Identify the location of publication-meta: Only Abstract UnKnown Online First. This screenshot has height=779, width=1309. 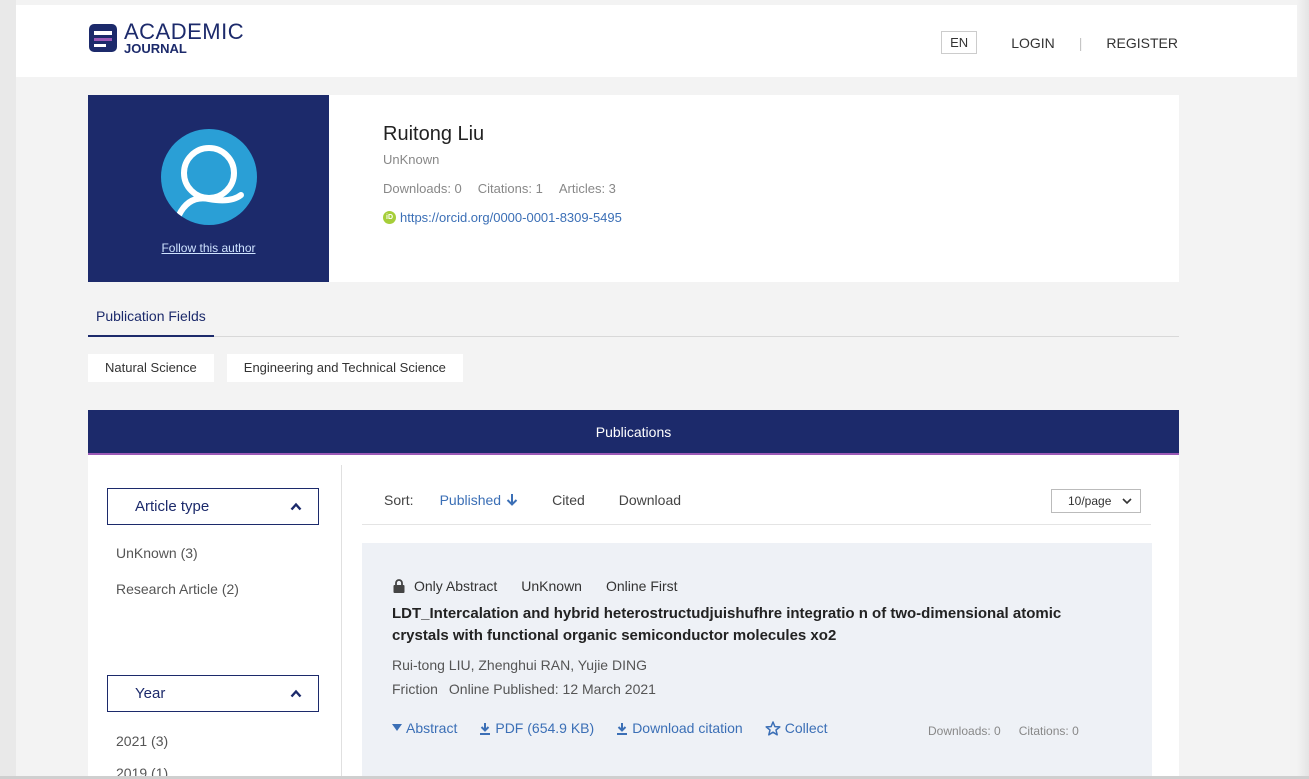
(547, 586).